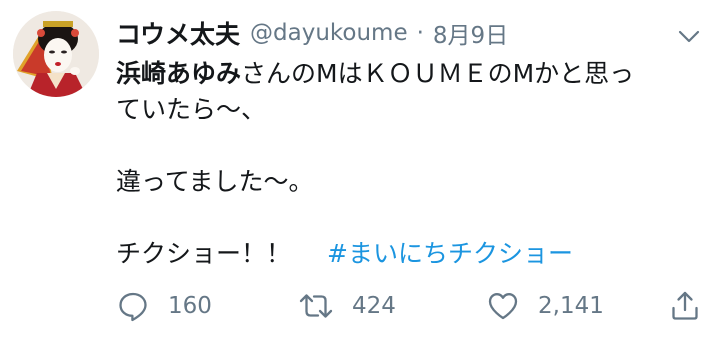 The height and width of the screenshot is (343, 715). Describe the element at coordinates (204, 253) in the screenshot. I see `tweet-line-4-text: チクショー！！` at that location.